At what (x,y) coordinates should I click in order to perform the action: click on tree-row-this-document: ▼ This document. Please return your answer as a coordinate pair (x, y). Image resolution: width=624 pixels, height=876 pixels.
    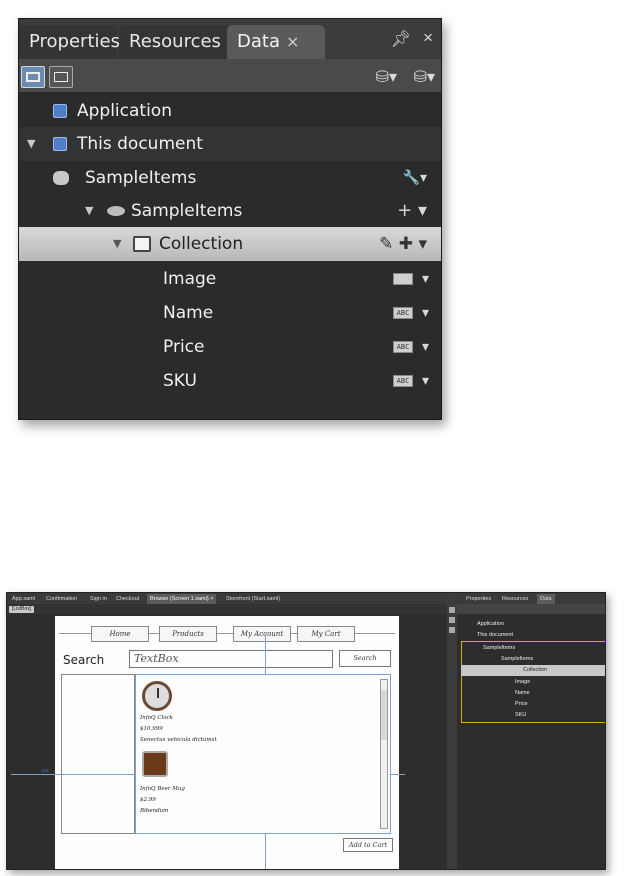
    Looking at the image, I should click on (230, 144).